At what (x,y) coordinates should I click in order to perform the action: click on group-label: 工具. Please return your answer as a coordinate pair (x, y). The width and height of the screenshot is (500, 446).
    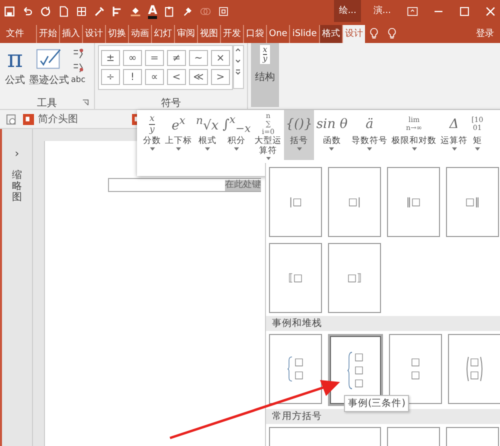
    Looking at the image, I should click on (47, 103).